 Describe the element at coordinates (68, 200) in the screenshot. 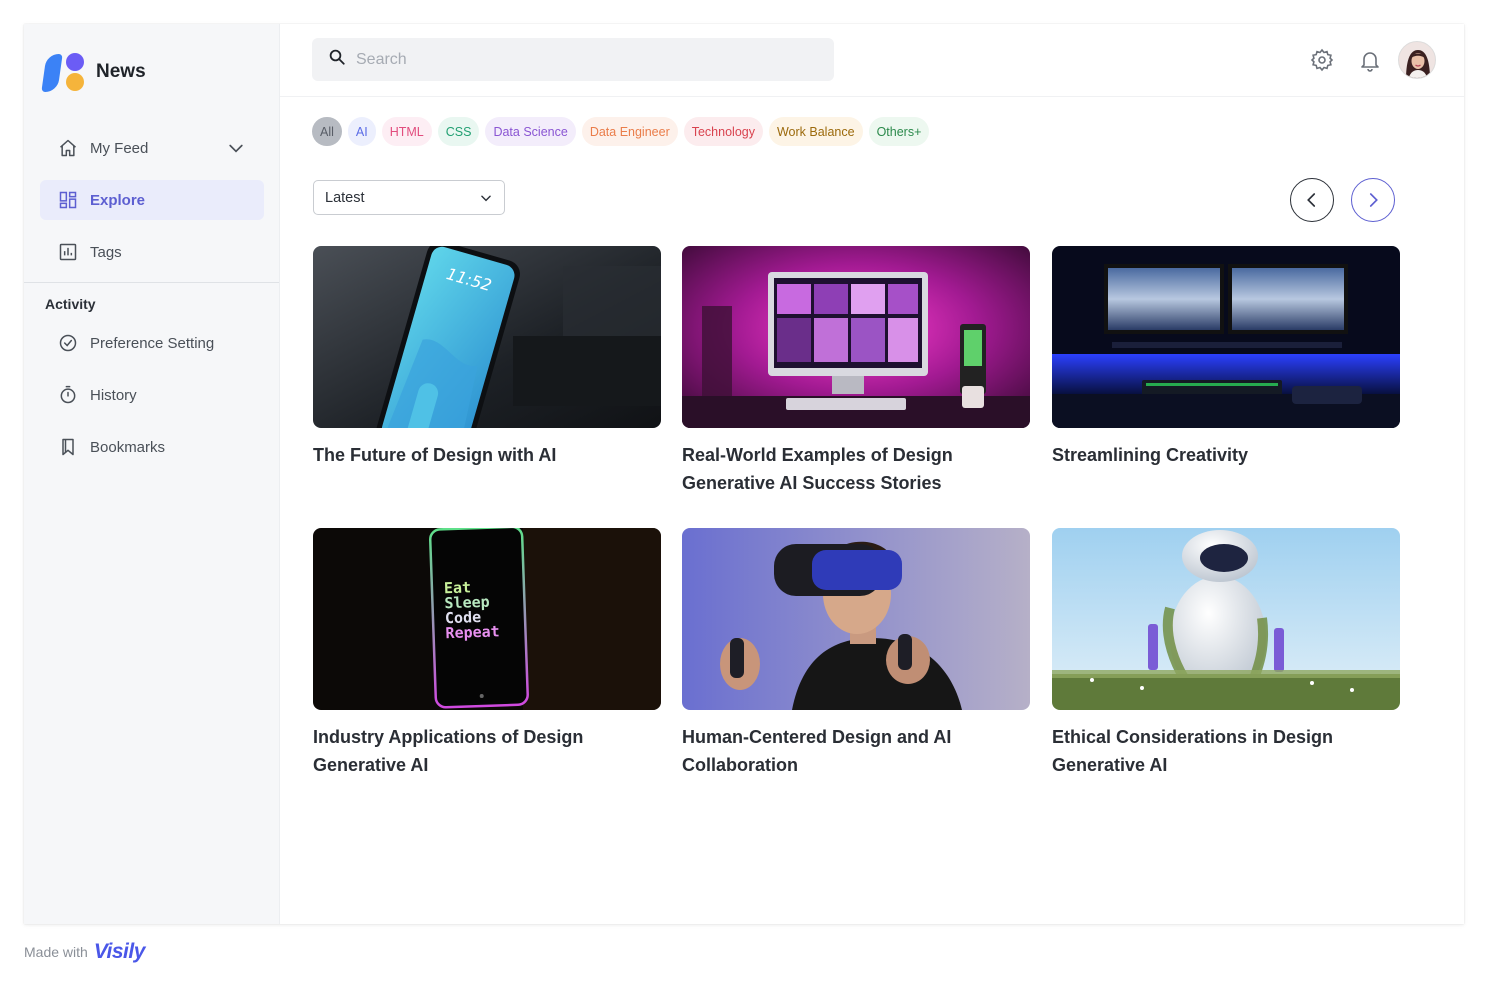

I see `dashboard-icon` at that location.